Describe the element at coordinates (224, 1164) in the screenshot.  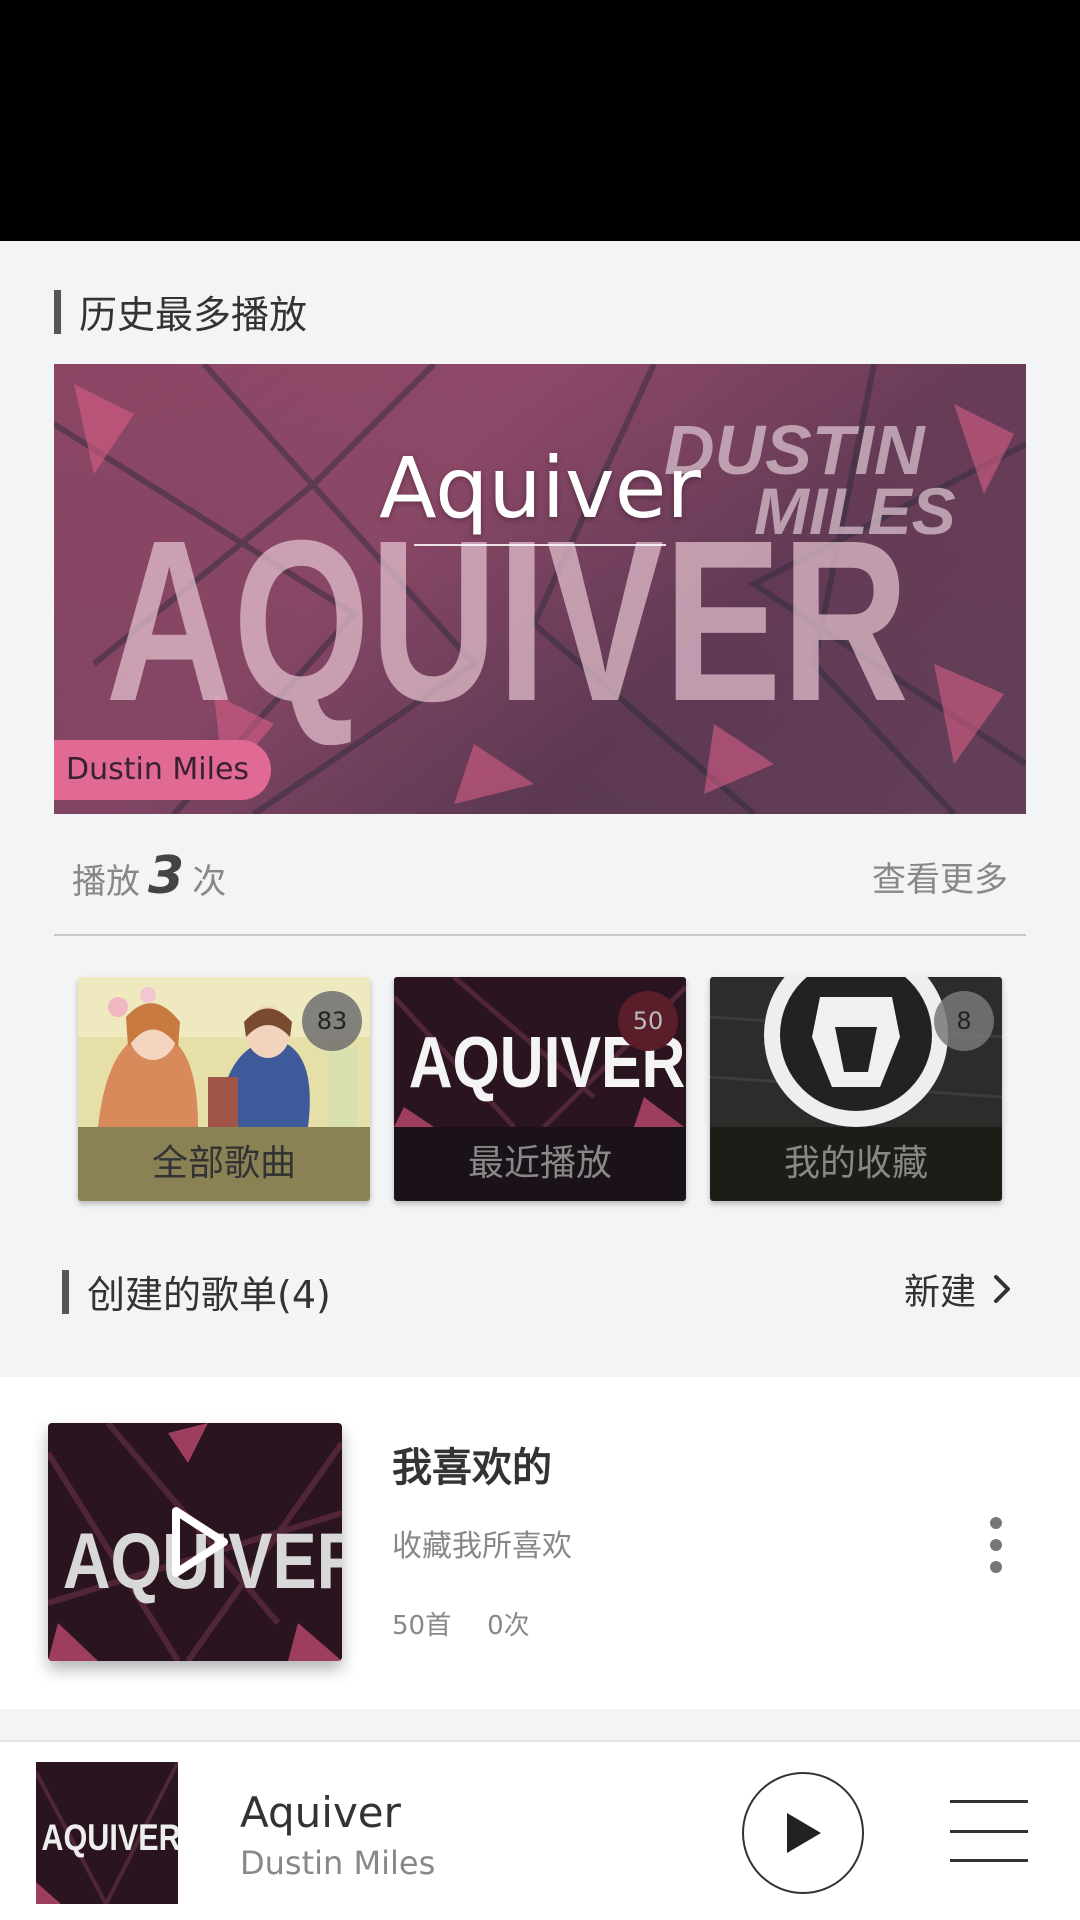
I see `card-label: 全部歌曲` at that location.